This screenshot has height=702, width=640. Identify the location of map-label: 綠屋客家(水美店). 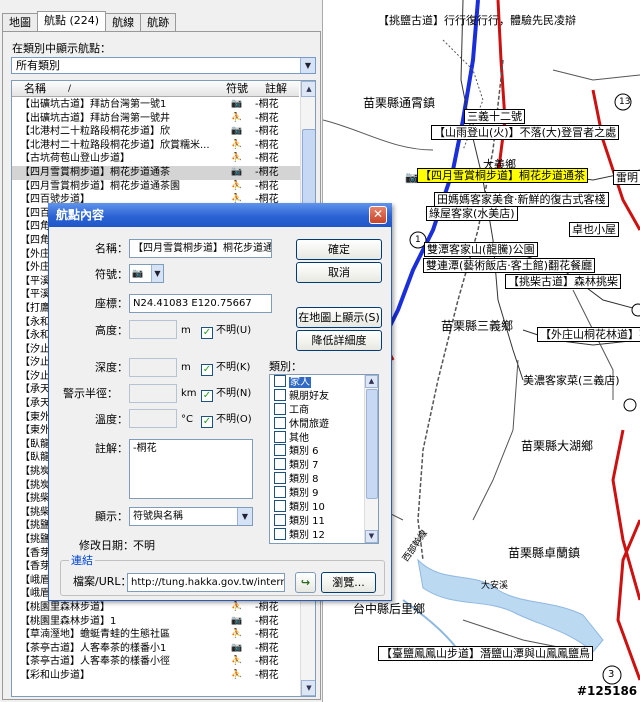
(472, 213).